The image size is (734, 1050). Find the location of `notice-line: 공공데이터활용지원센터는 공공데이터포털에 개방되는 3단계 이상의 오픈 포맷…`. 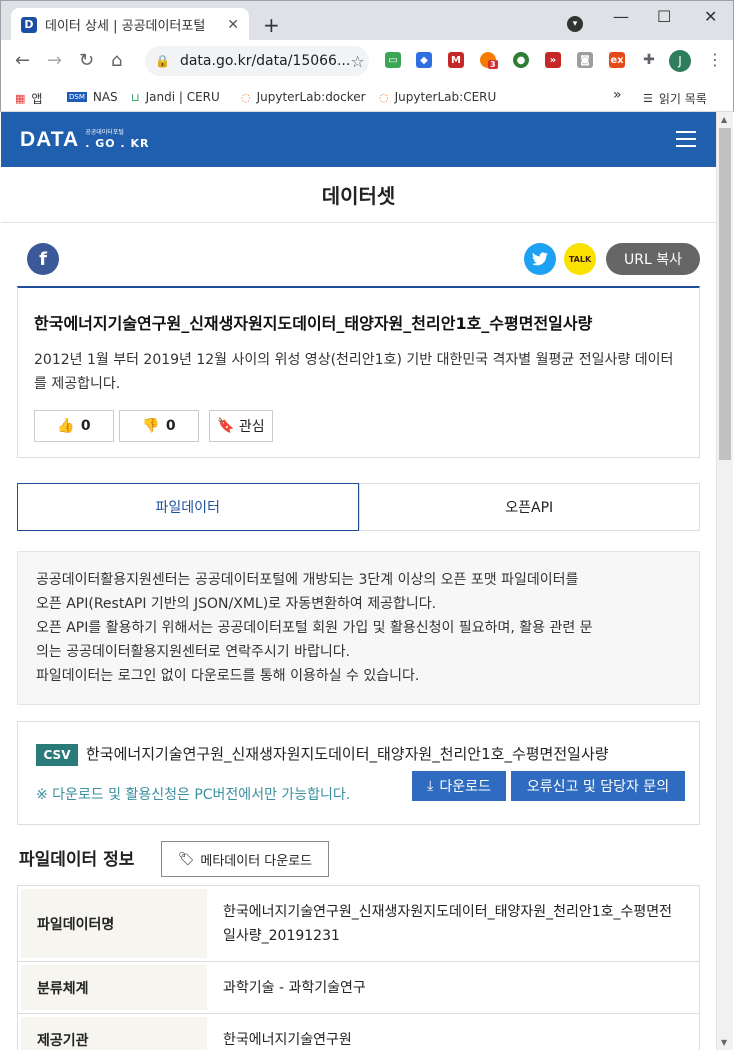

notice-line: 공공데이터활용지원센터는 공공데이터포털에 개방되는 3단계 이상의 오픈 포맷… is located at coordinates (307, 580).